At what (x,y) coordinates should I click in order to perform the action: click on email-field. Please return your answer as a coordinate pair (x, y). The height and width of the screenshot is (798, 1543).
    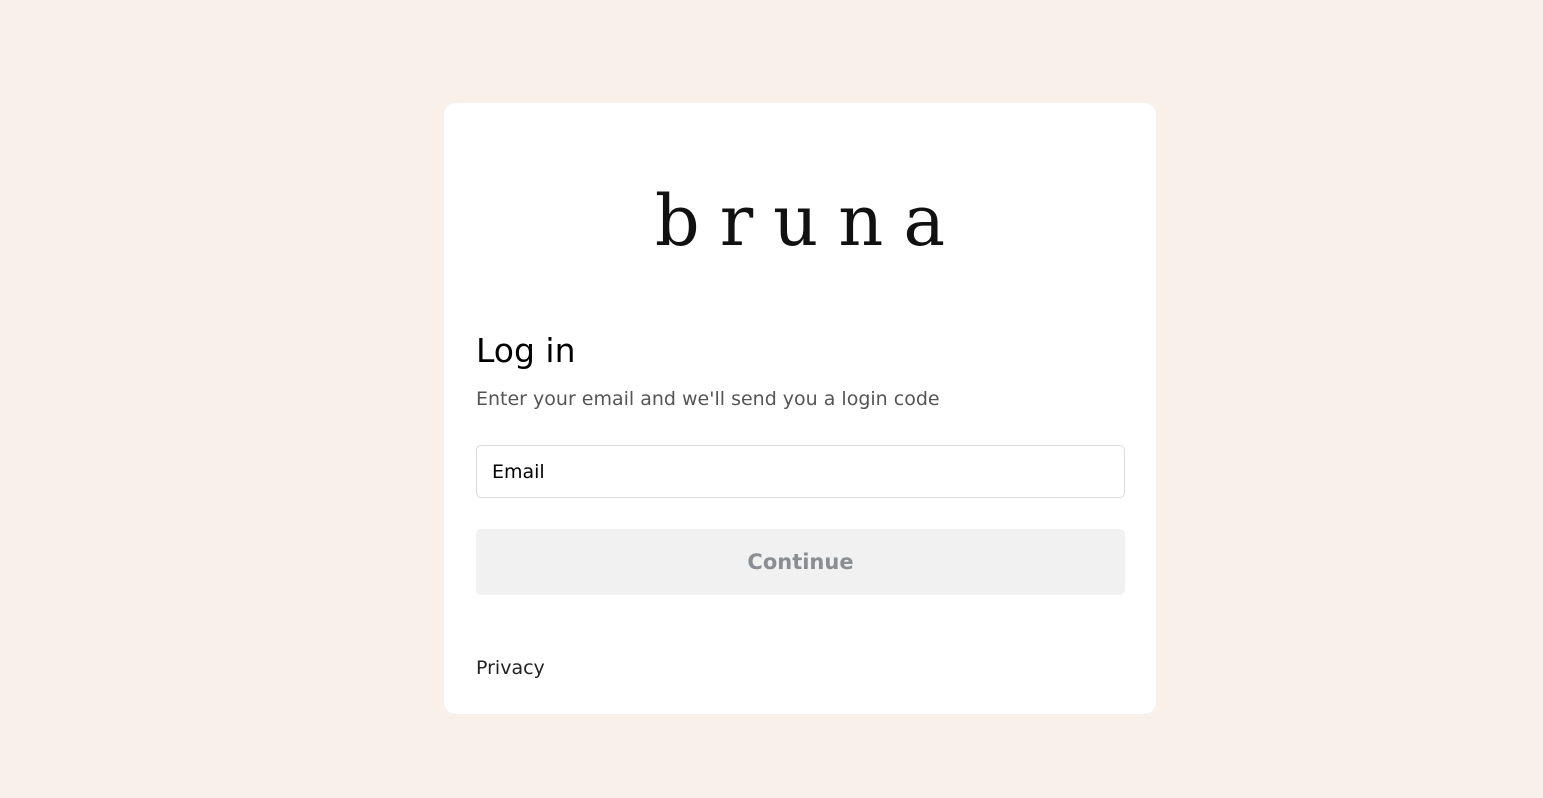
    Looking at the image, I should click on (800, 471).